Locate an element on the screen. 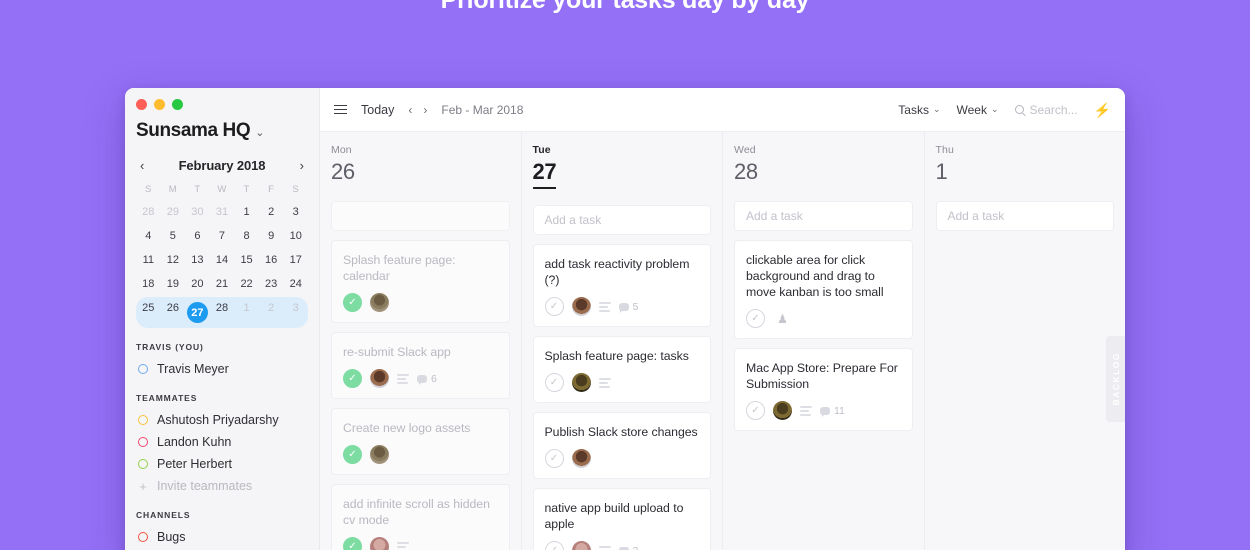 The height and width of the screenshot is (550, 1250). calendar-prev-month-button: ‹ is located at coordinates (142, 165).